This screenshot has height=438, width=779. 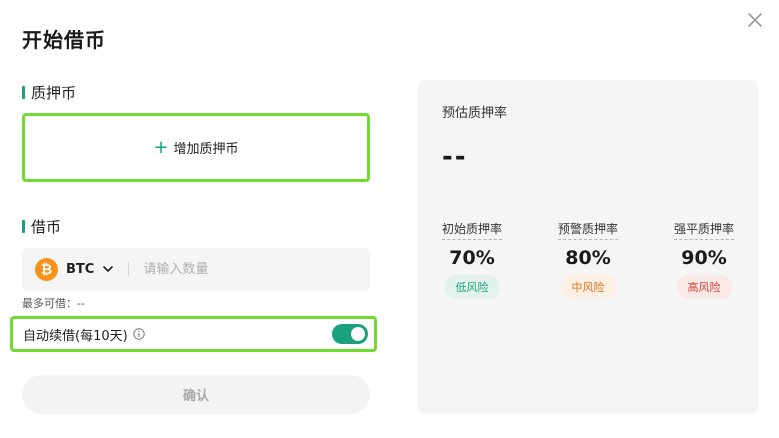 I want to click on rate-value: 90%, so click(x=704, y=258).